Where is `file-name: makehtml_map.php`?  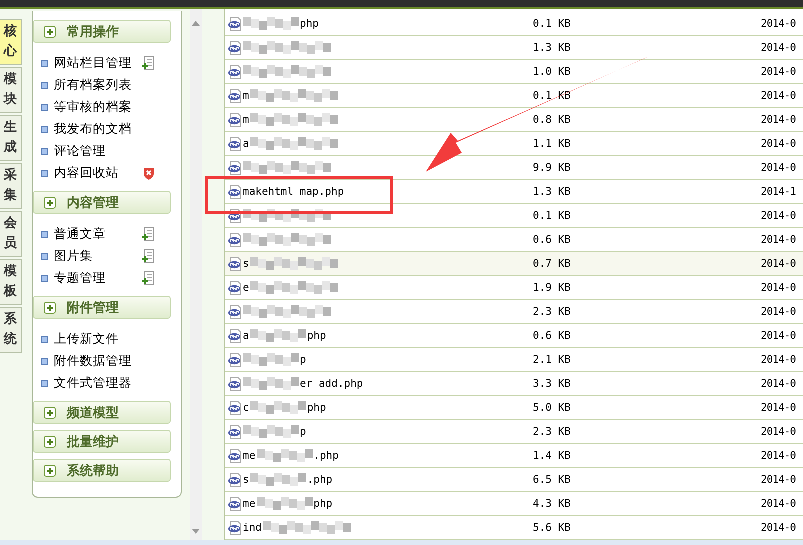 file-name: makehtml_map.php is located at coordinates (293, 192).